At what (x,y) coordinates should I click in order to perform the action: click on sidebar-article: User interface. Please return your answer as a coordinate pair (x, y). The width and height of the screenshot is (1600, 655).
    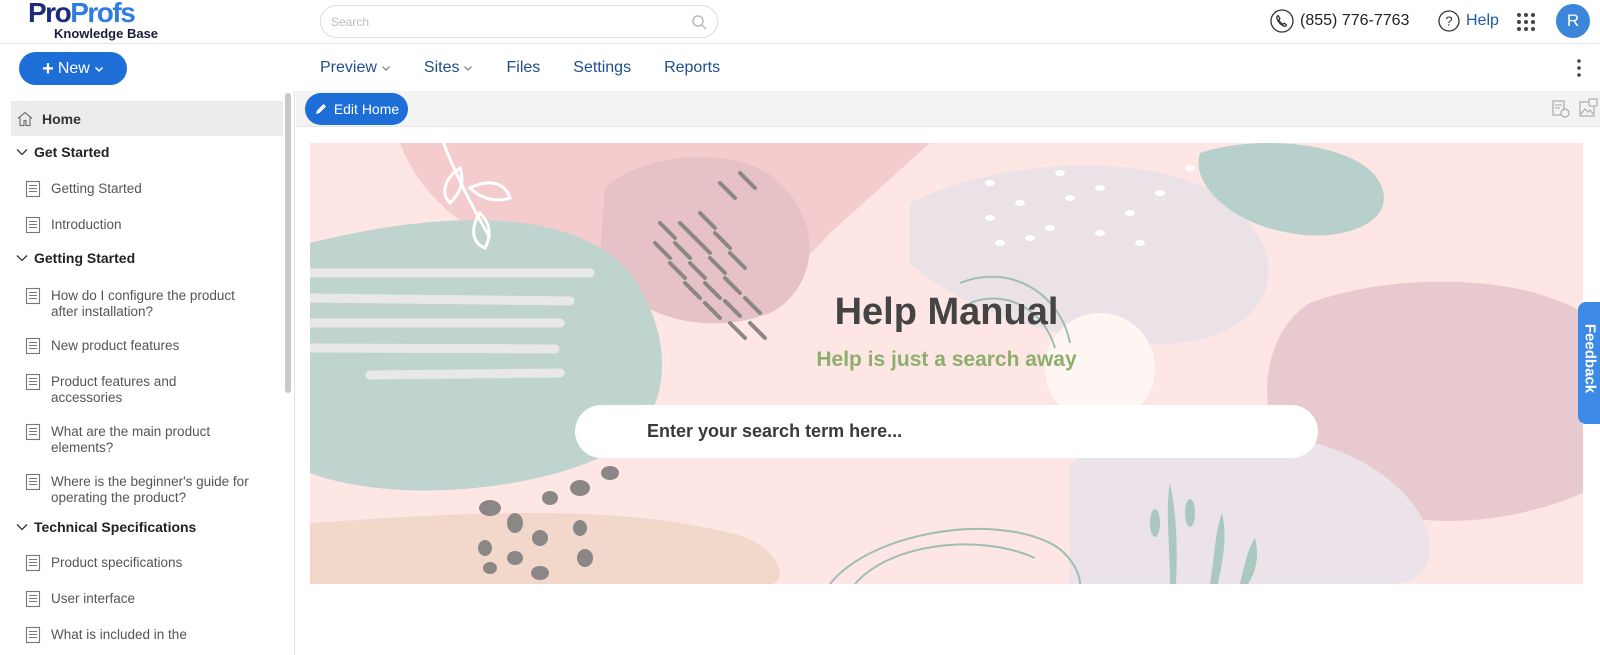
    Looking at the image, I should click on (139, 599).